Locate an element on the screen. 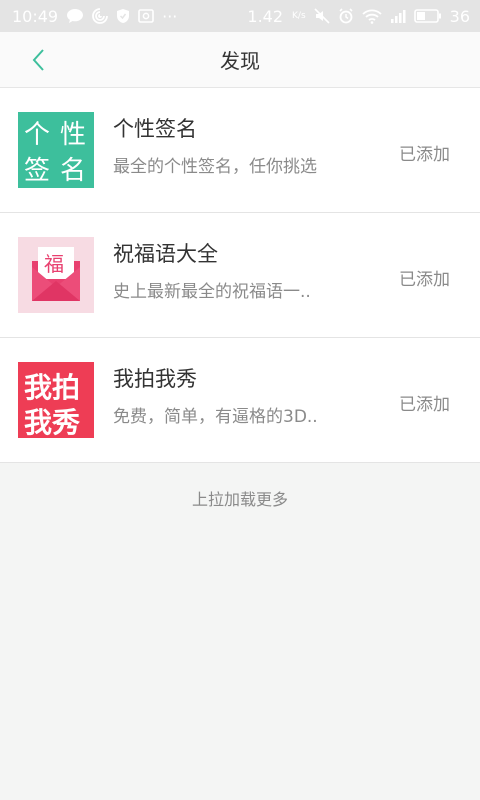  net-speed-value: 1.42 is located at coordinates (265, 16).